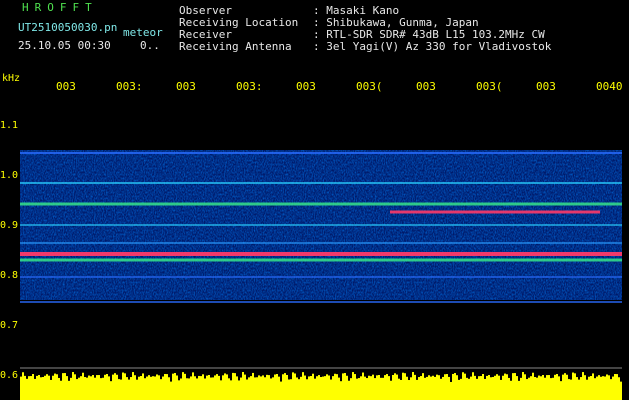 The width and height of the screenshot is (629, 400). Describe the element at coordinates (369, 86) in the screenshot. I see `x-tick-label: 003(` at that location.